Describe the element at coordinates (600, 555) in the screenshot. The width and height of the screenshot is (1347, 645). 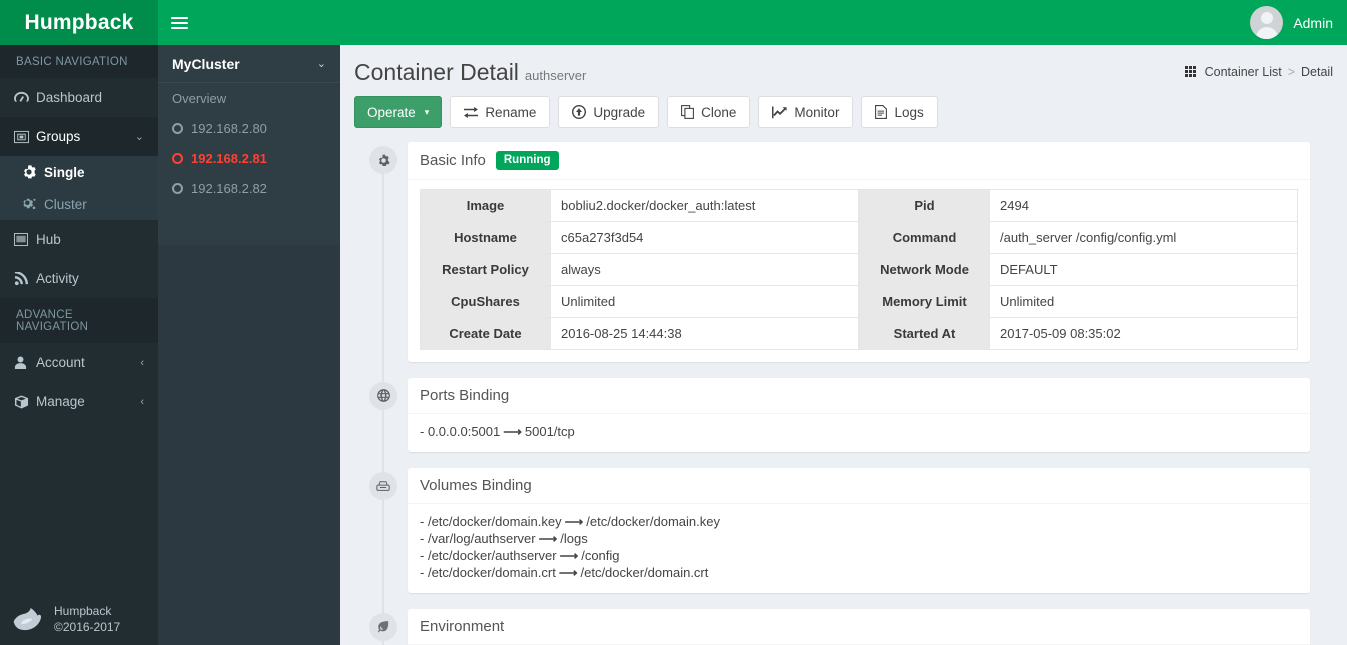
I see `volume-target: /config` at that location.